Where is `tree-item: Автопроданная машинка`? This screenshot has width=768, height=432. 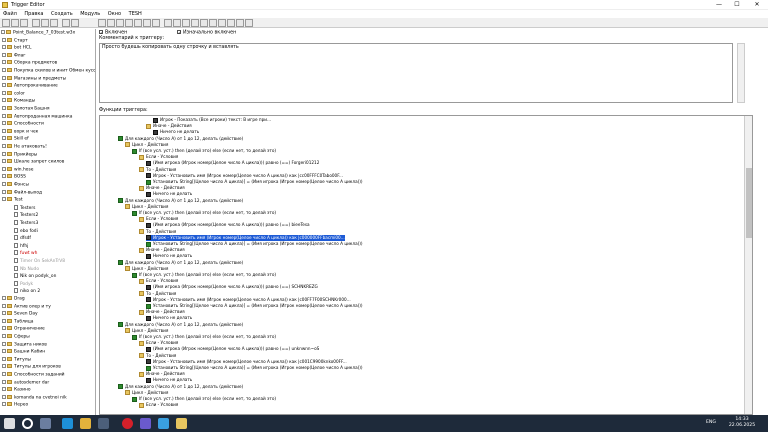
tree-item: Автопроданная машинка is located at coordinates (37, 116).